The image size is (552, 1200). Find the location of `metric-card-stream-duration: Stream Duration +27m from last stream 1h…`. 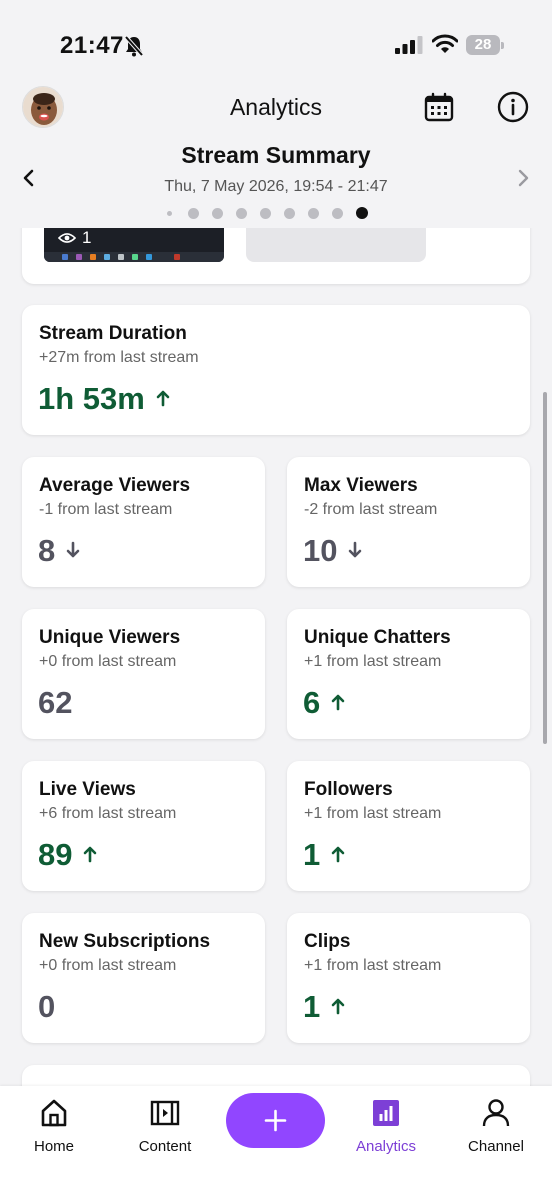

metric-card-stream-duration: Stream Duration +27m from last stream 1h… is located at coordinates (276, 370).